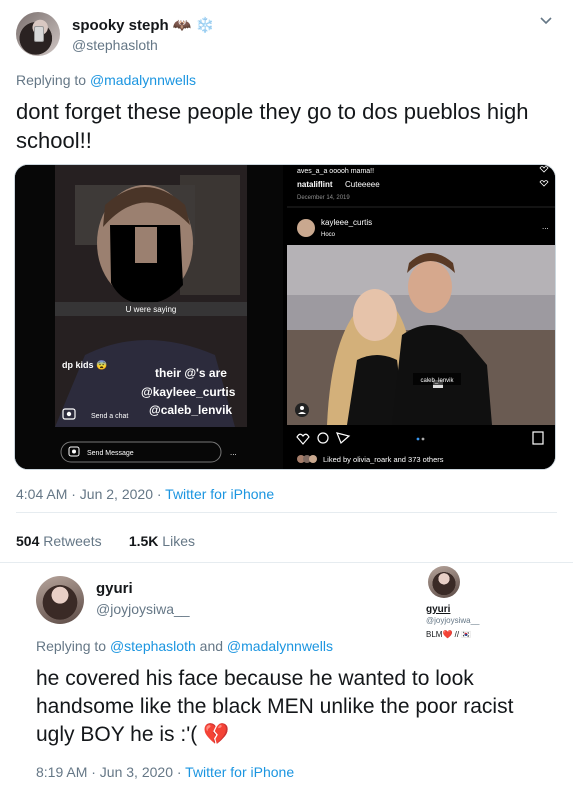 This screenshot has width=573, height=800. Describe the element at coordinates (191, 373) in the screenshot. I see `snap-caption-3-line1: their @'s are` at that location.